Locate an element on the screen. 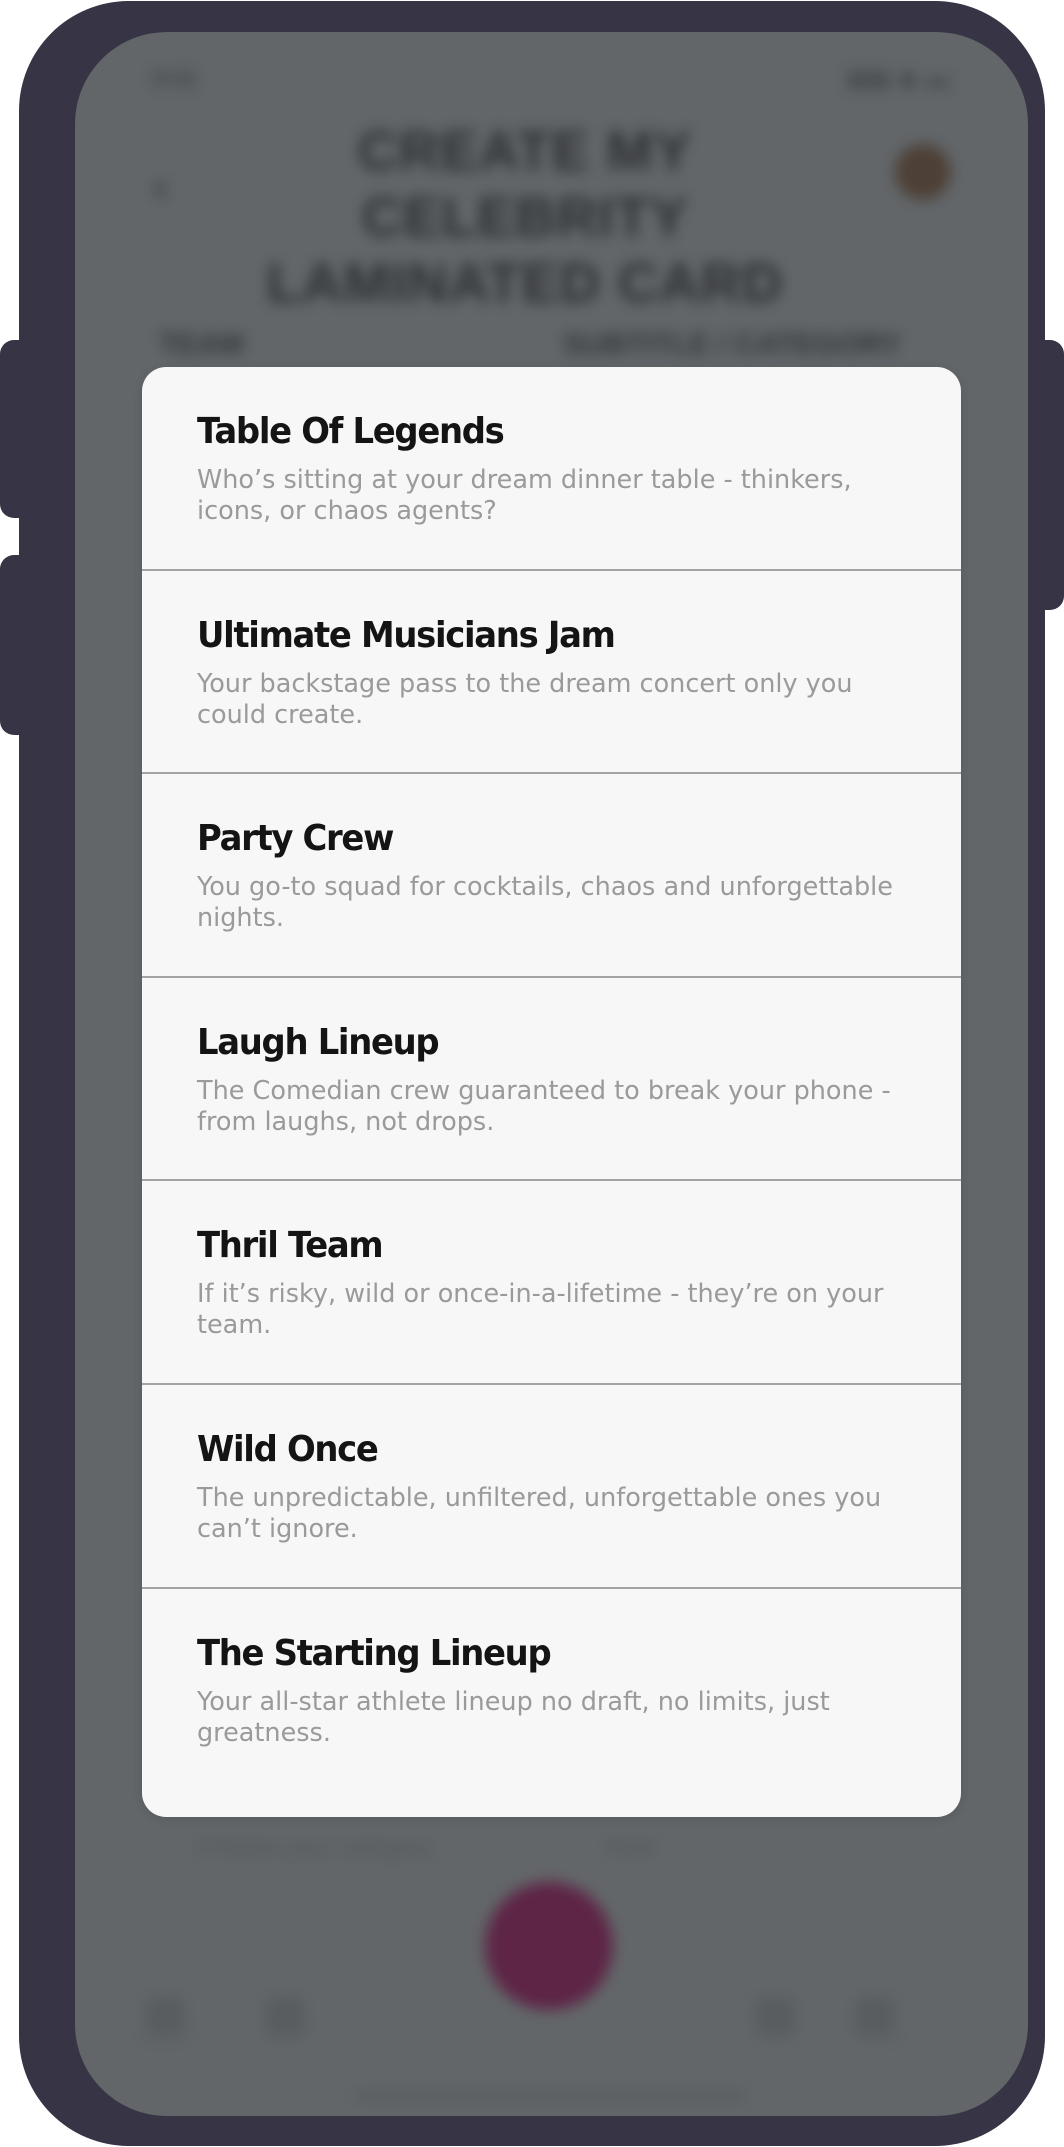 This screenshot has width=1064, height=2147. back-arrow-icon: ‹ is located at coordinates (160, 187).